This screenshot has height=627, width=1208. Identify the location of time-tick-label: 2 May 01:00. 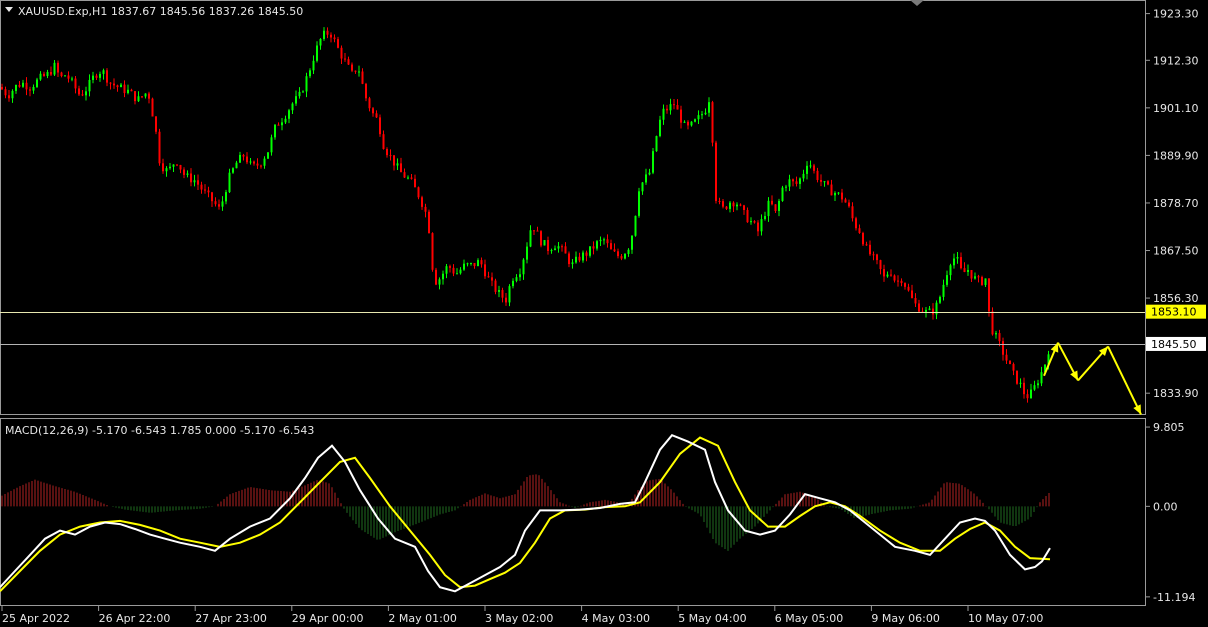
(422, 618).